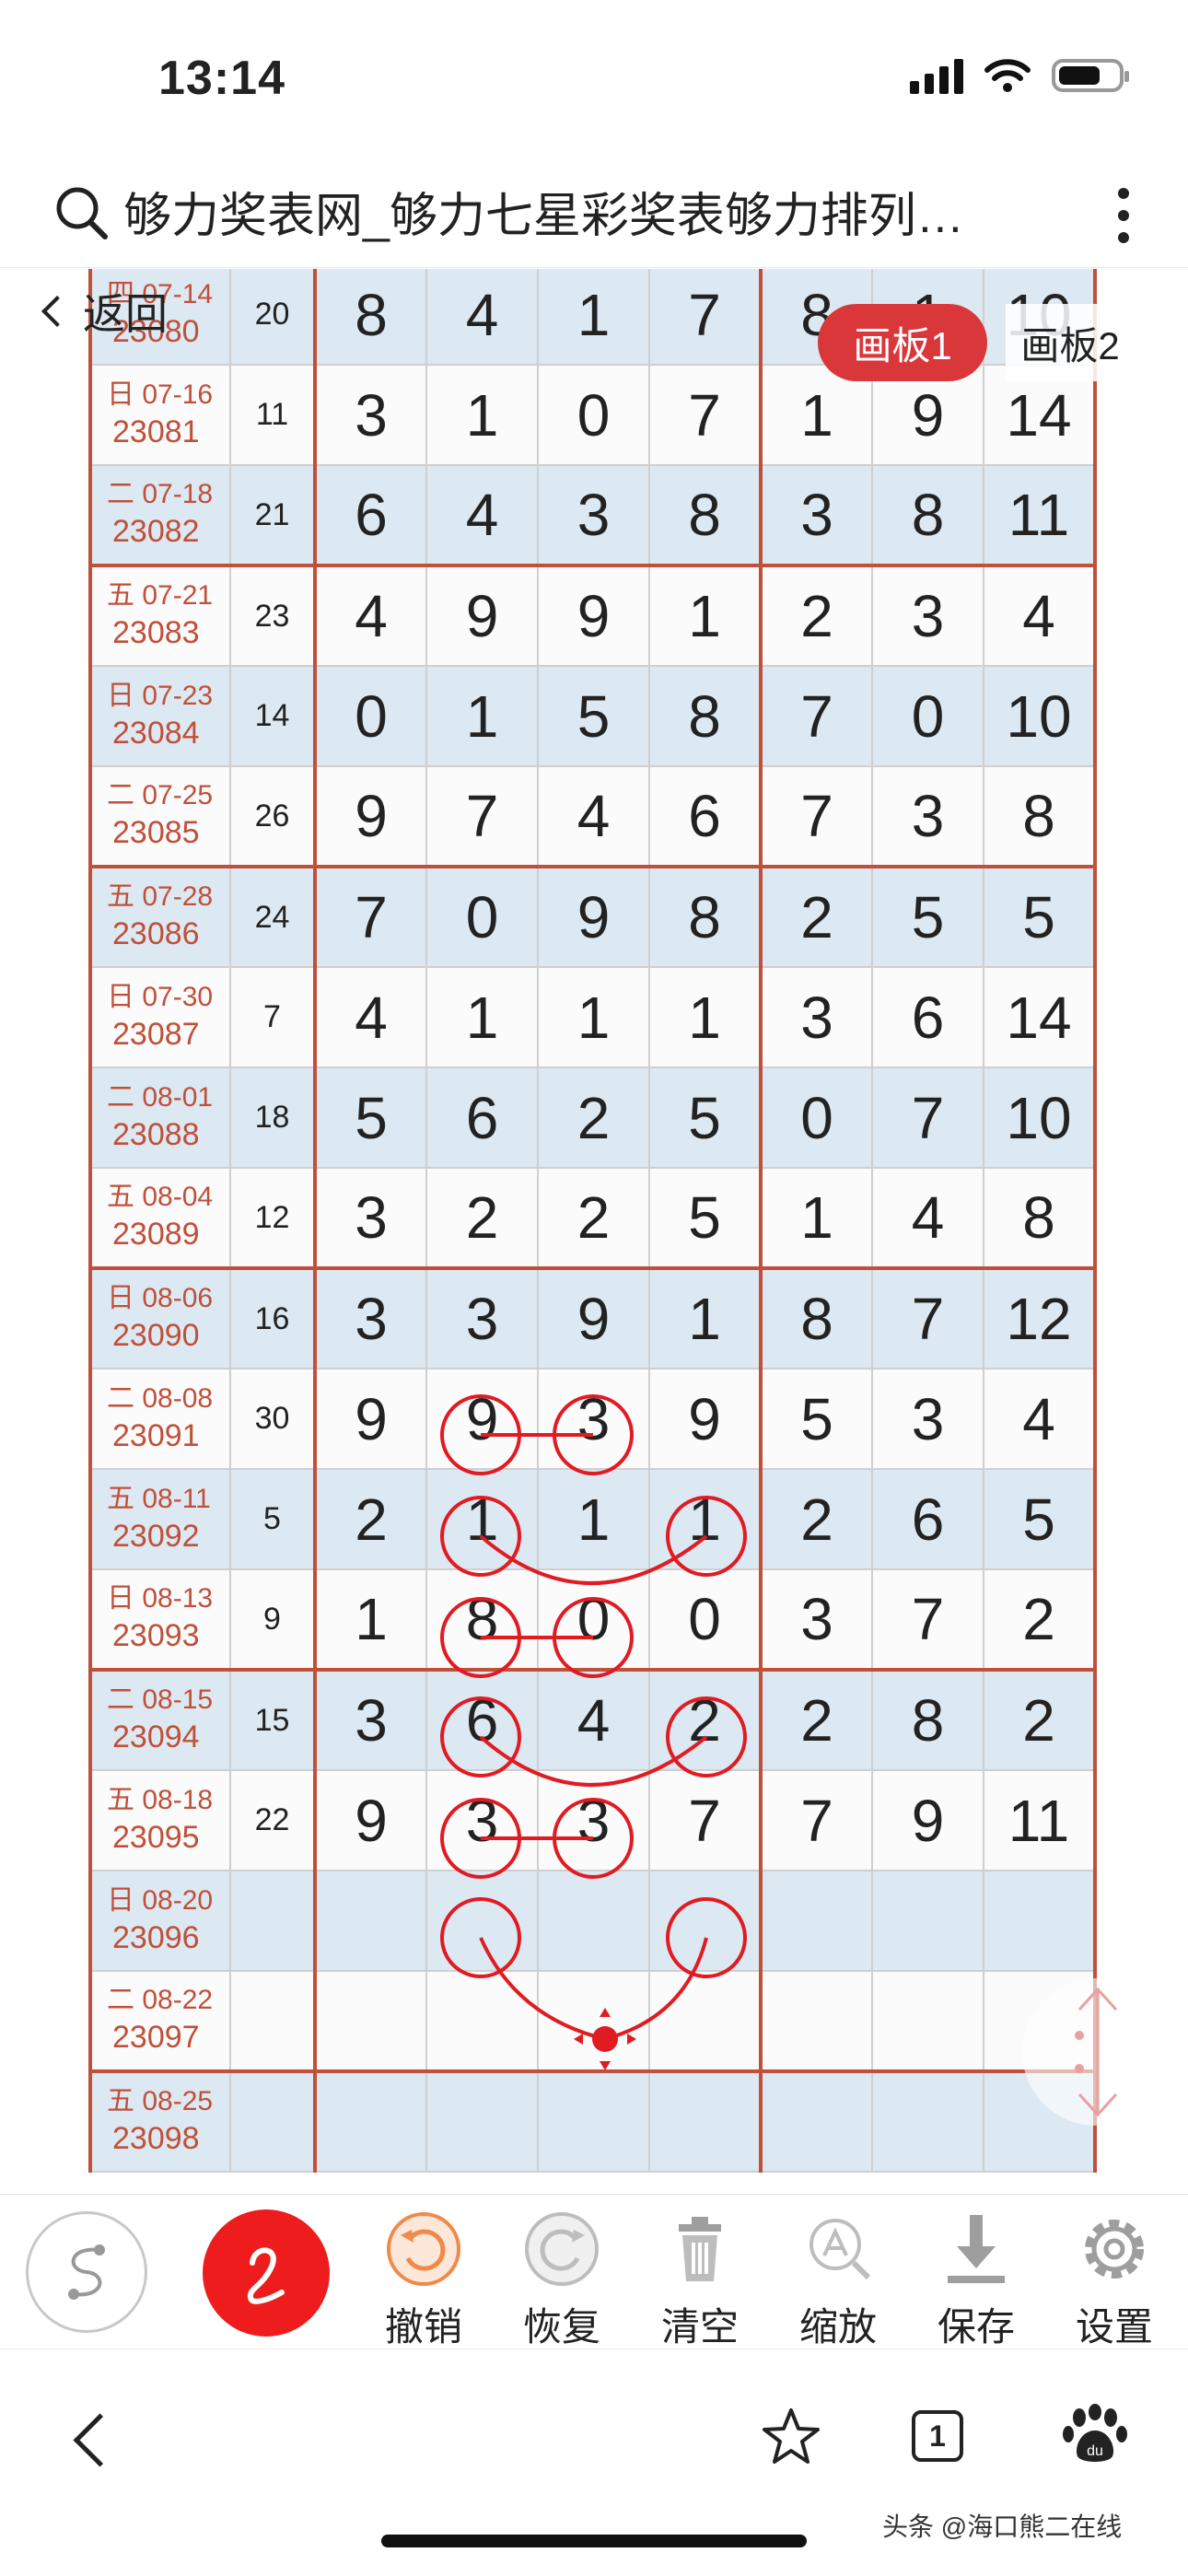  I want to click on draw-date-cell: 五 08-11 23092, so click(160, 1519).